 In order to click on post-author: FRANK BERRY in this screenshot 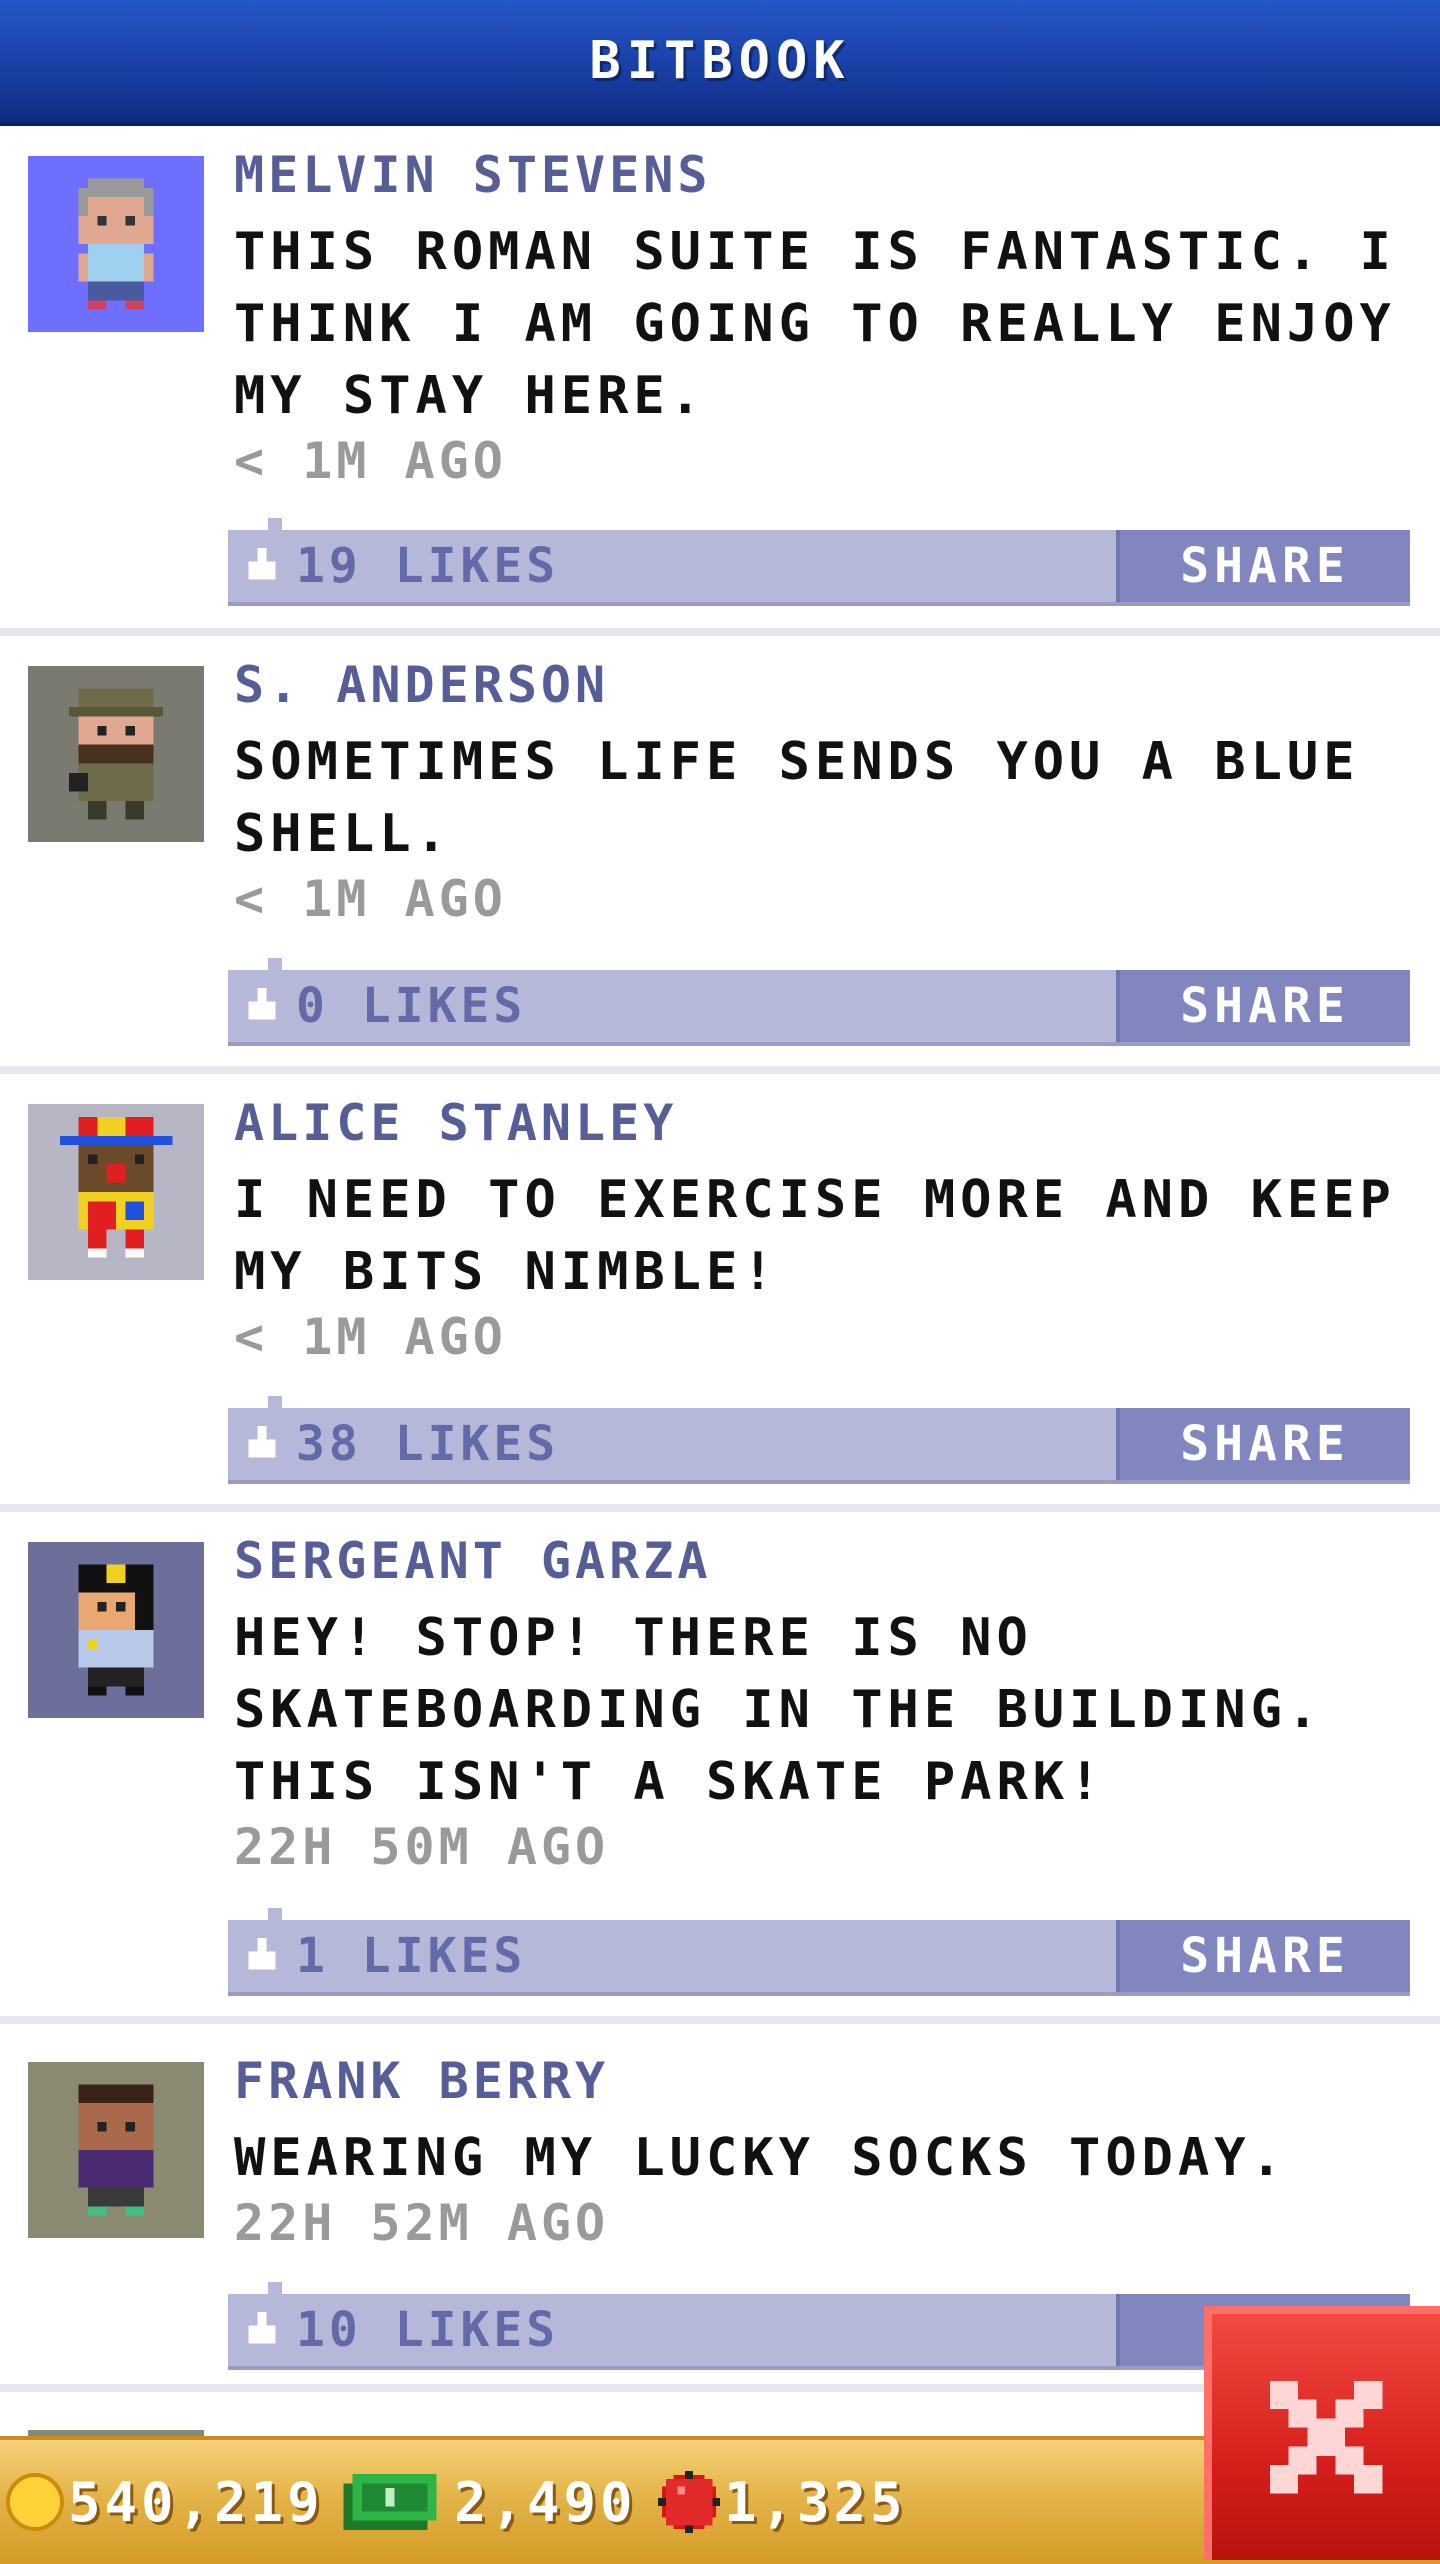, I will do `click(421, 2081)`.